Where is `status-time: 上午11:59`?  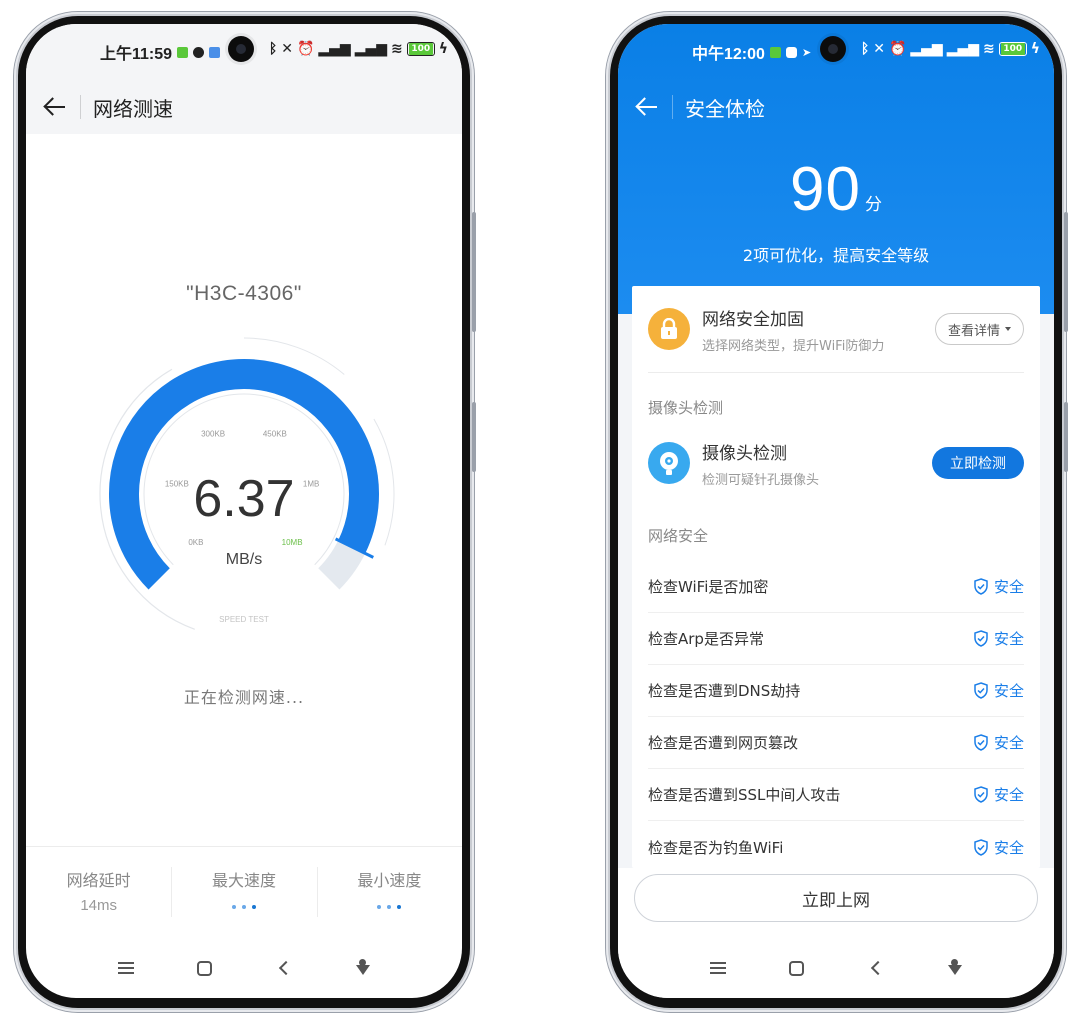 status-time: 上午11:59 is located at coordinates (136, 54).